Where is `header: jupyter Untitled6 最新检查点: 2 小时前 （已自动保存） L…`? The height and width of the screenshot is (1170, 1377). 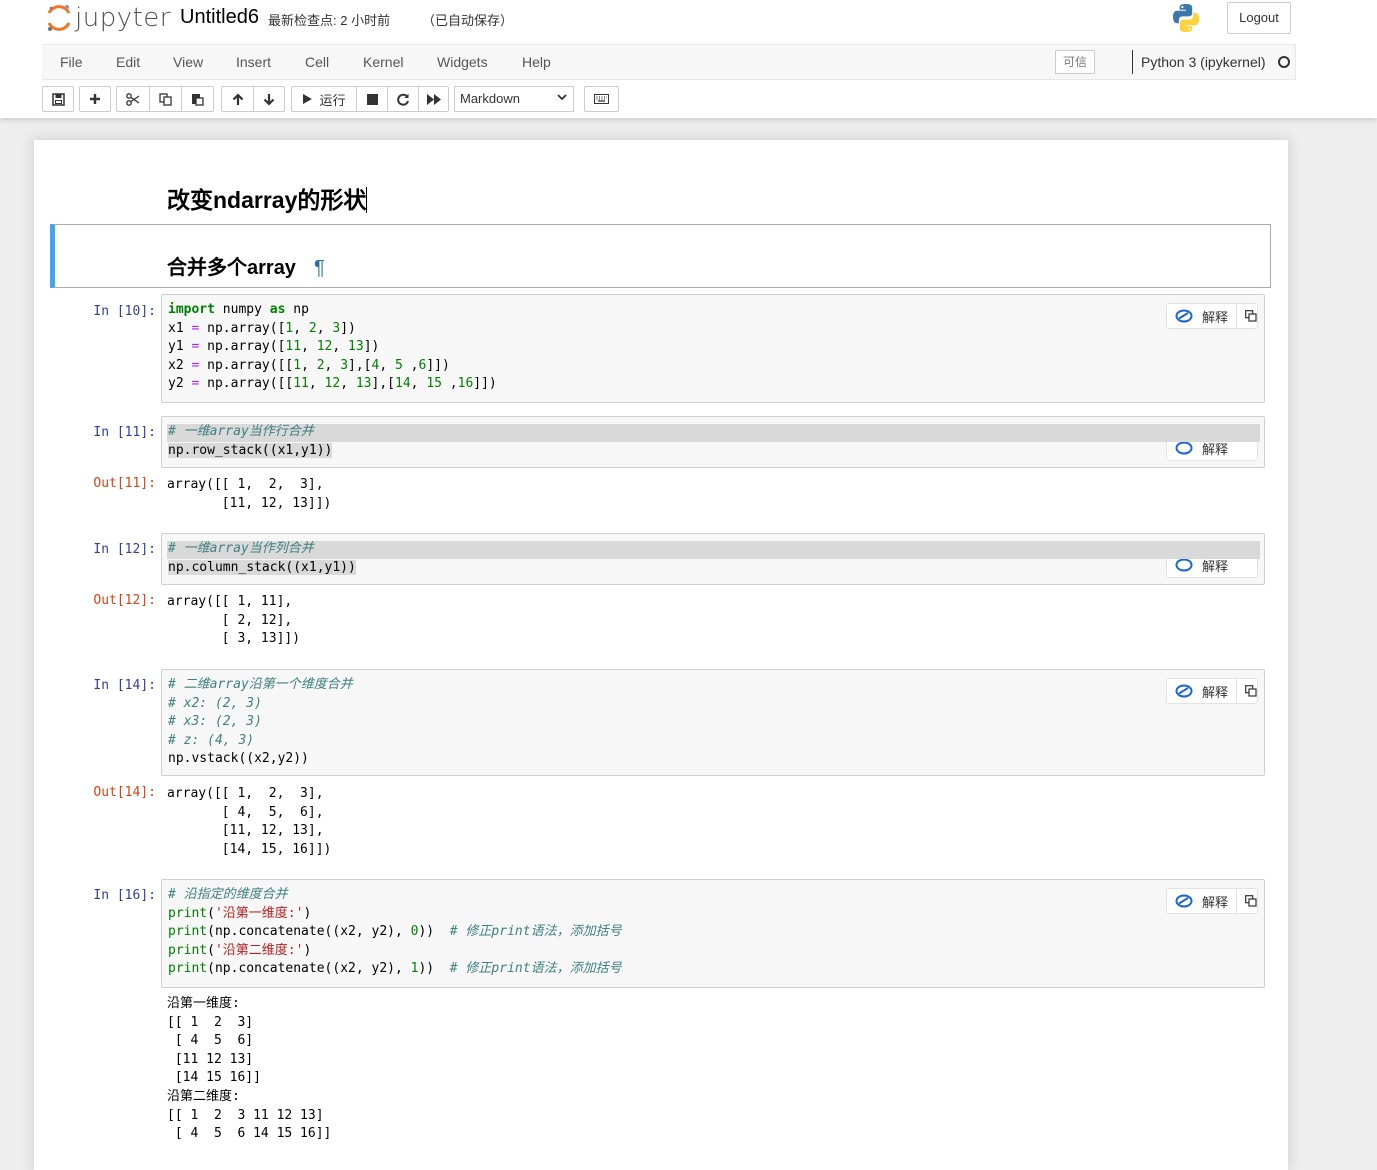
header: jupyter Untitled6 最新检查点: 2 小时前 （已自动保存） L… is located at coordinates (688, 59).